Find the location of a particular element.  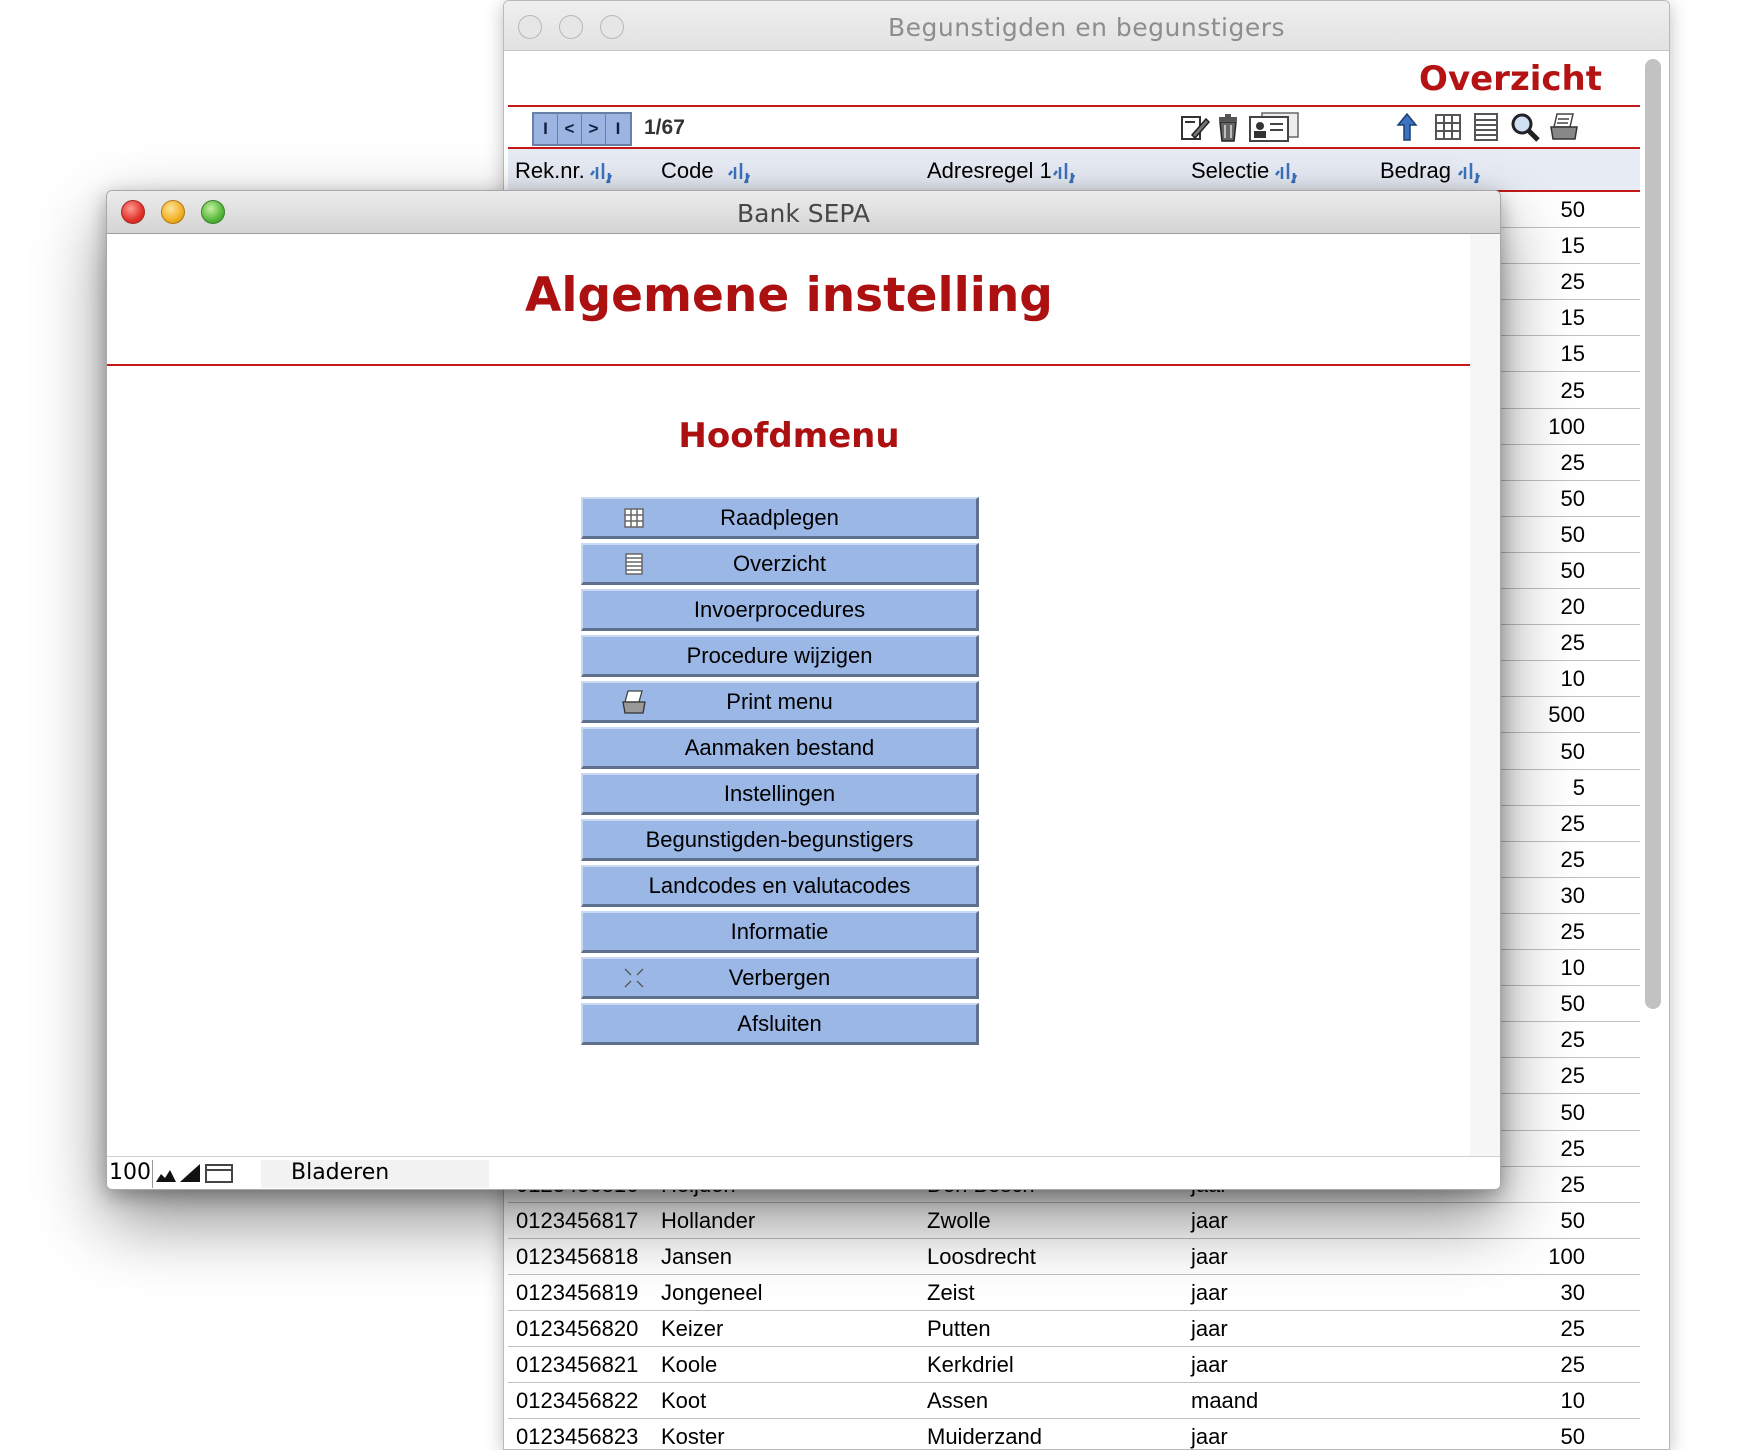

sort-up-icon is located at coordinates (1407, 127).